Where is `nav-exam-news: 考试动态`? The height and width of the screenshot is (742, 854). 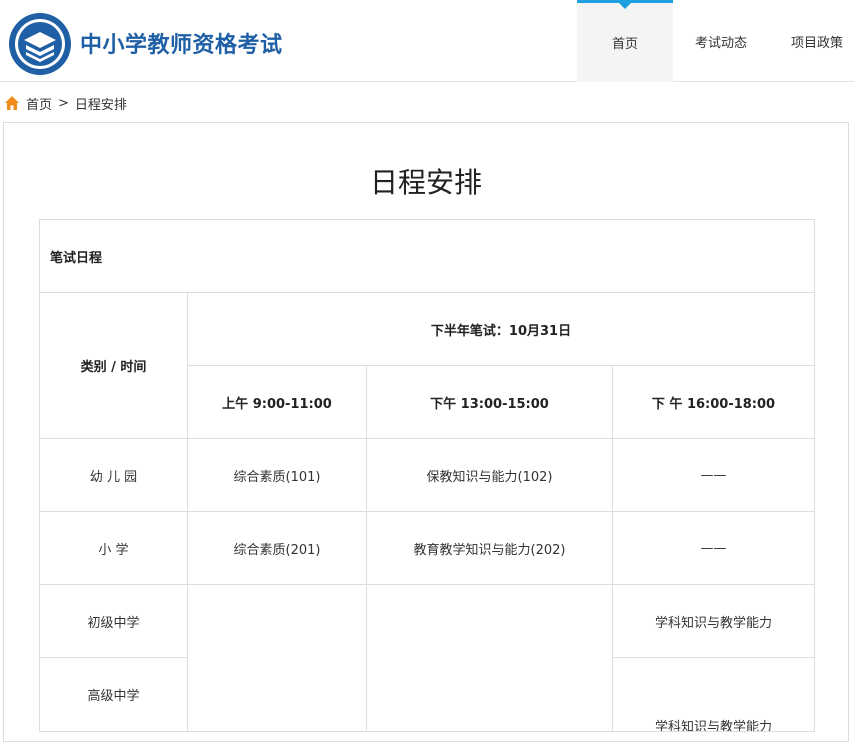
nav-exam-news: 考试动态 is located at coordinates (721, 41).